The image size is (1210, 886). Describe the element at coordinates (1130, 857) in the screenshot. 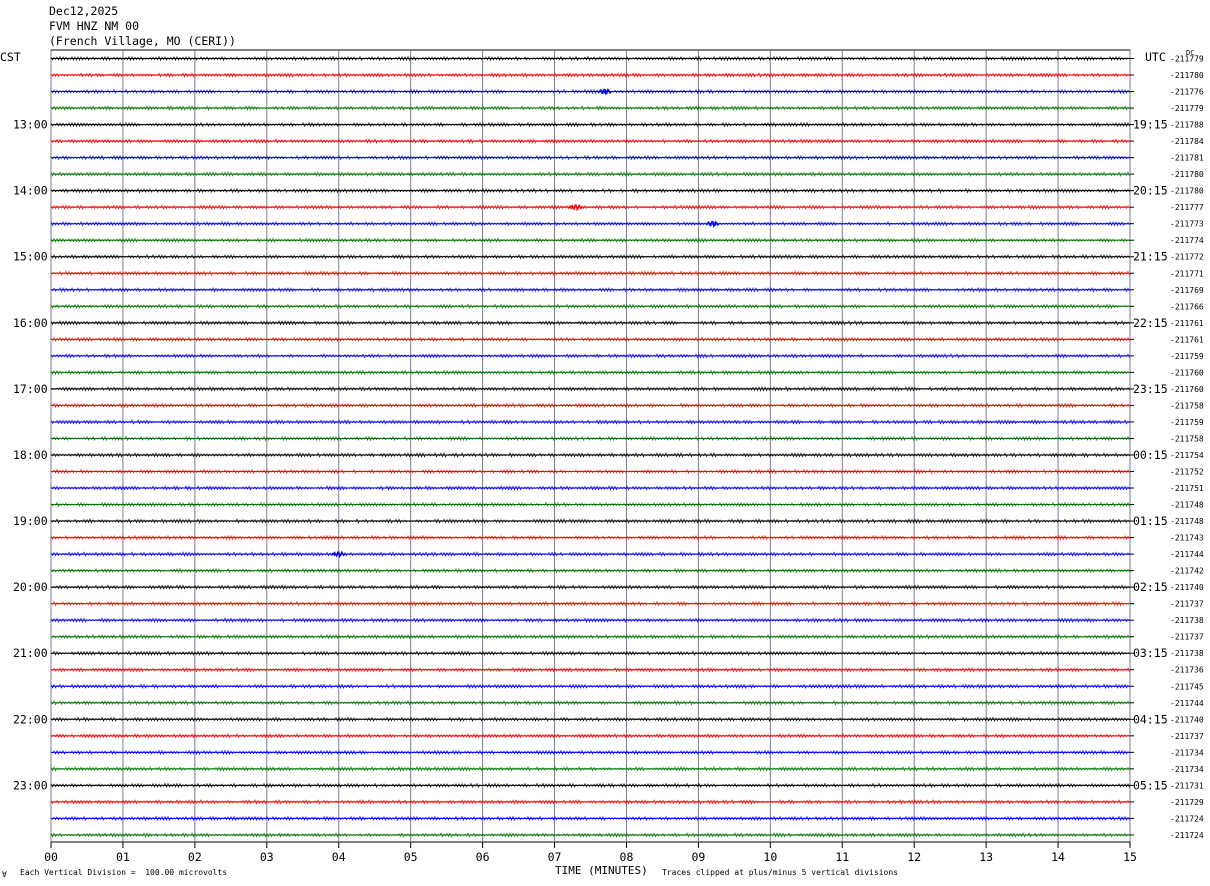

I see `x-tick-label: 15` at that location.